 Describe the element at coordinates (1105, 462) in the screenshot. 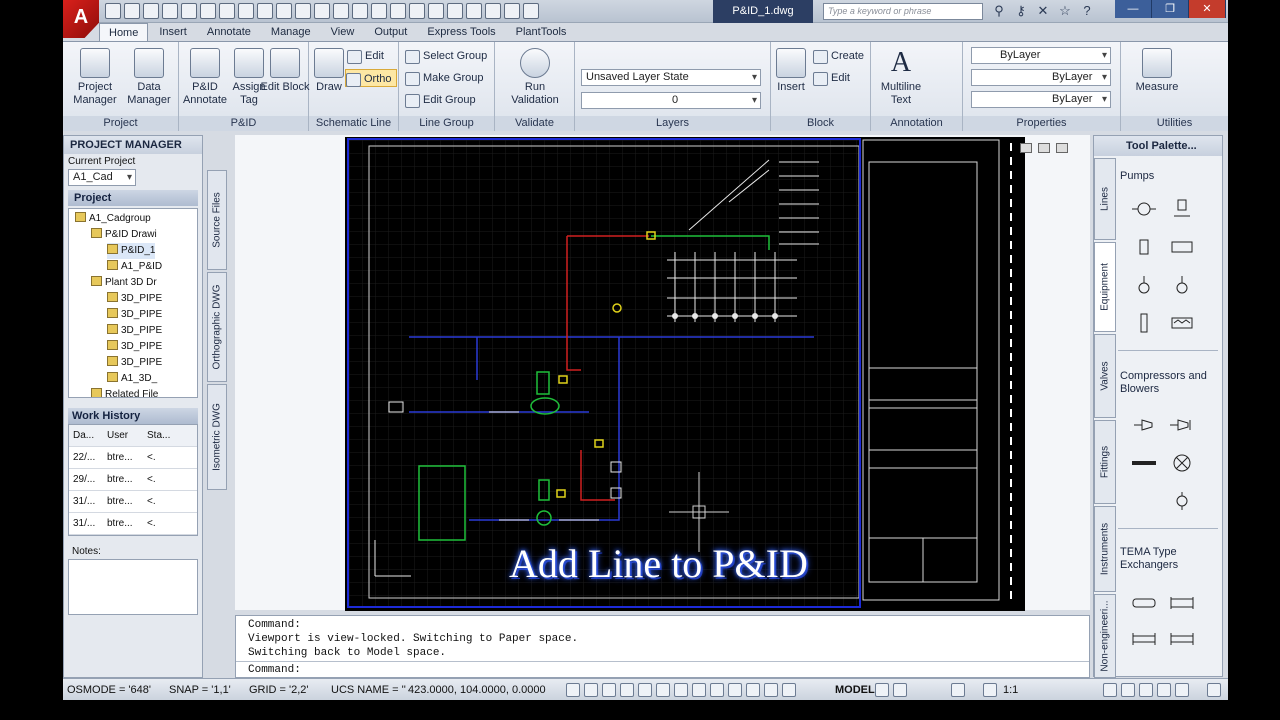

I see `tab-fittings: Fittings` at that location.